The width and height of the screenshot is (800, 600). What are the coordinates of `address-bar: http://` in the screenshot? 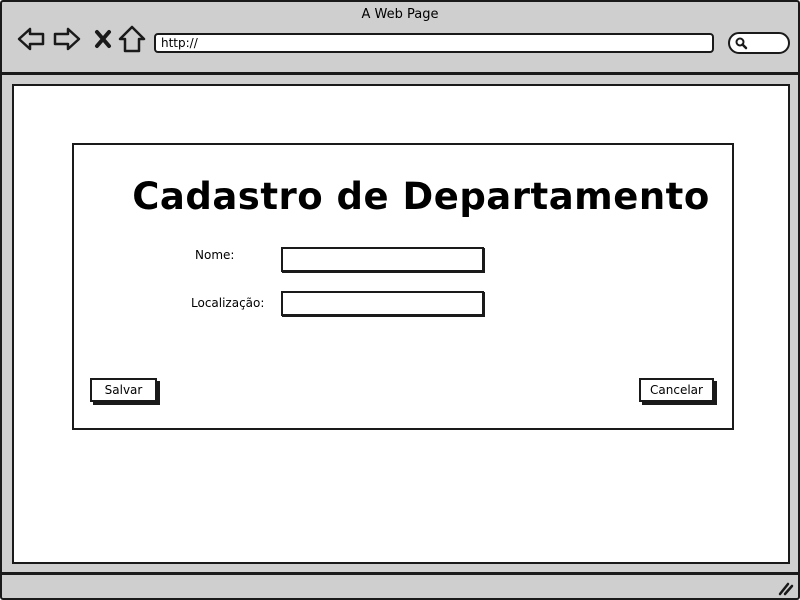 It's located at (434, 43).